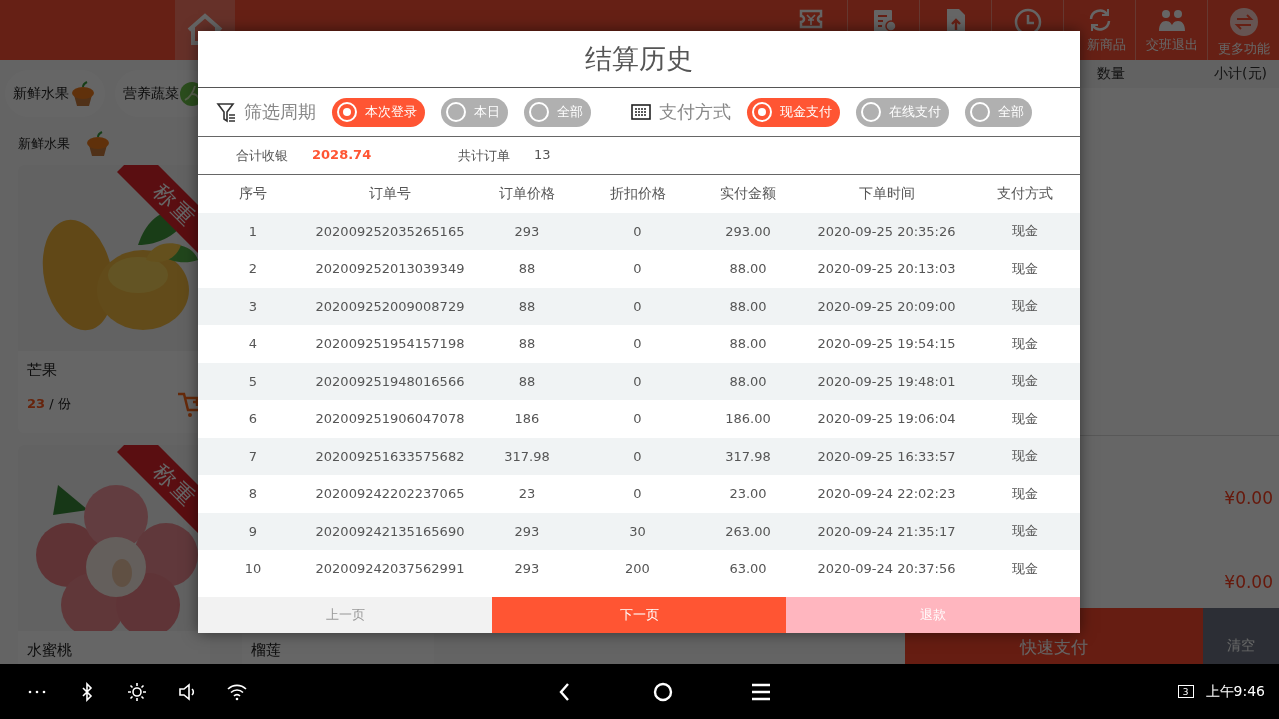 The width and height of the screenshot is (1279, 719). Describe the element at coordinates (641, 112) in the screenshot. I see `cash-register-icon` at that location.